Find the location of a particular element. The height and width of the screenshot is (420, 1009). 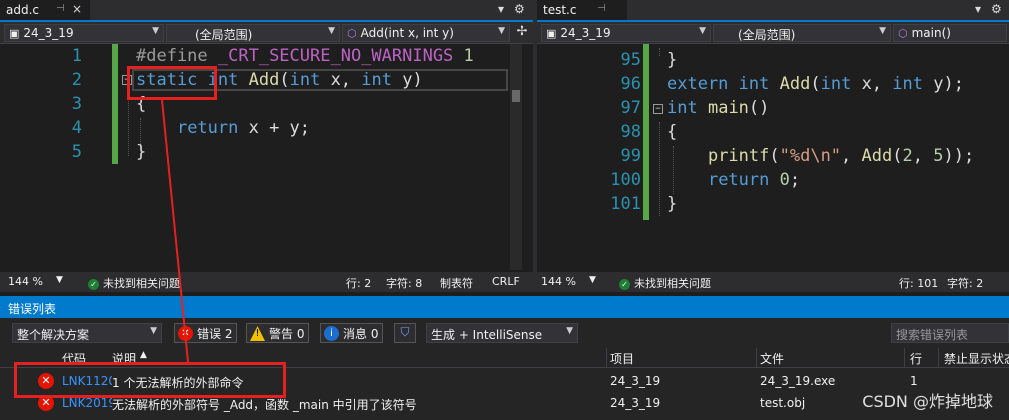

annotation-arrow-line is located at coordinates (175, 231).